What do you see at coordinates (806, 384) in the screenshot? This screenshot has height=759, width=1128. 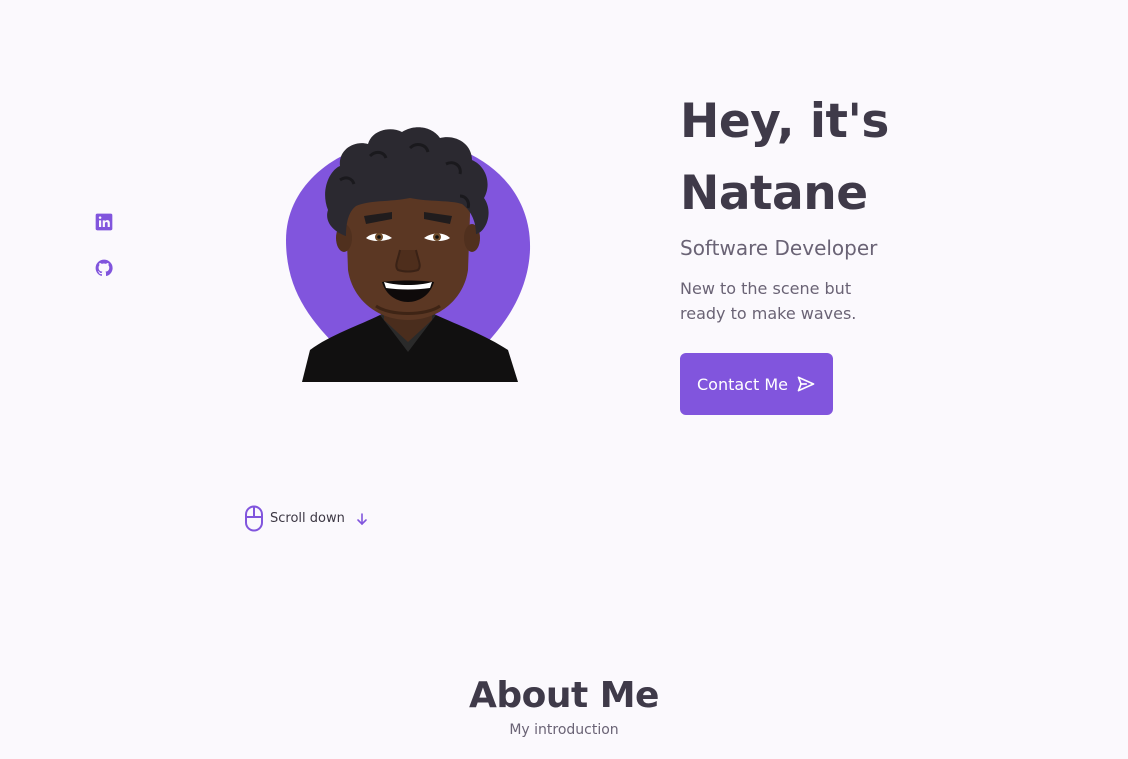 I see `send-icon` at bounding box center [806, 384].